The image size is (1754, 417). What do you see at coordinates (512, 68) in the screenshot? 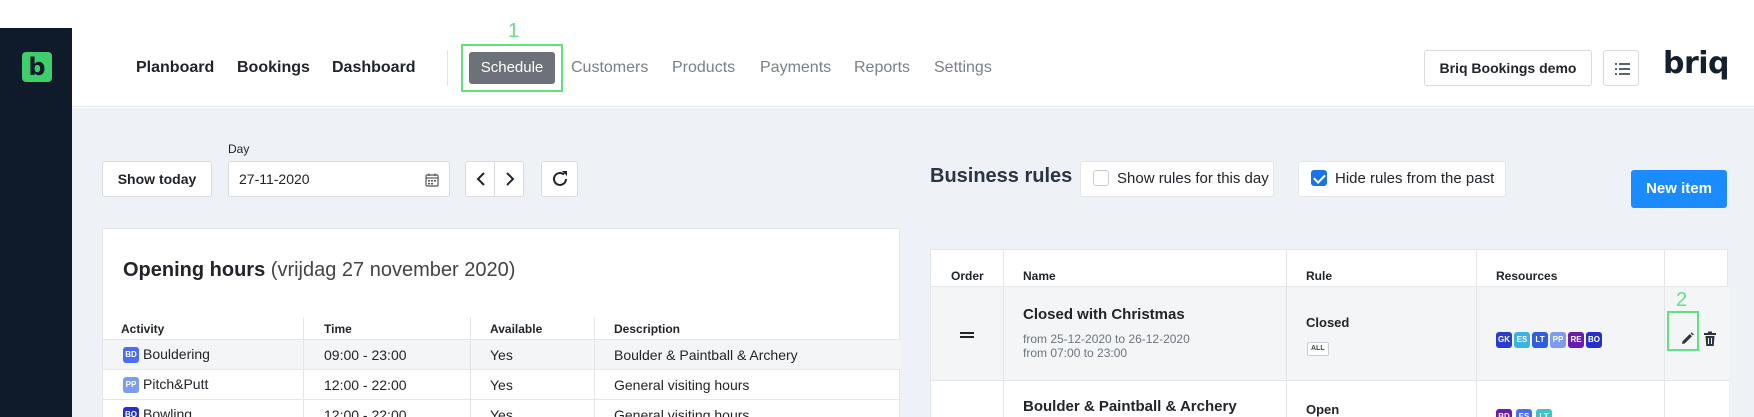
I see `nav-schedule: Schedule` at bounding box center [512, 68].